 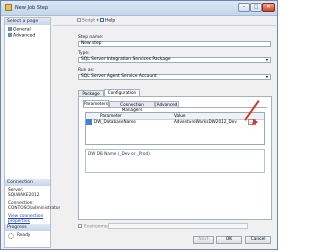 I want to click on nav-general: General, so click(x=19, y=30).